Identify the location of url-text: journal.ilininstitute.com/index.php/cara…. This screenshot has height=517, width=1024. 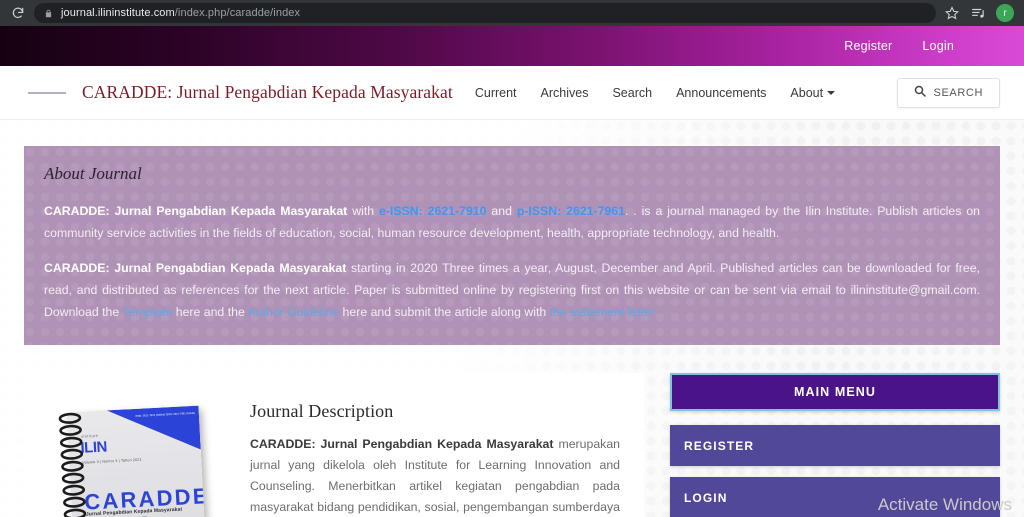
(180, 13).